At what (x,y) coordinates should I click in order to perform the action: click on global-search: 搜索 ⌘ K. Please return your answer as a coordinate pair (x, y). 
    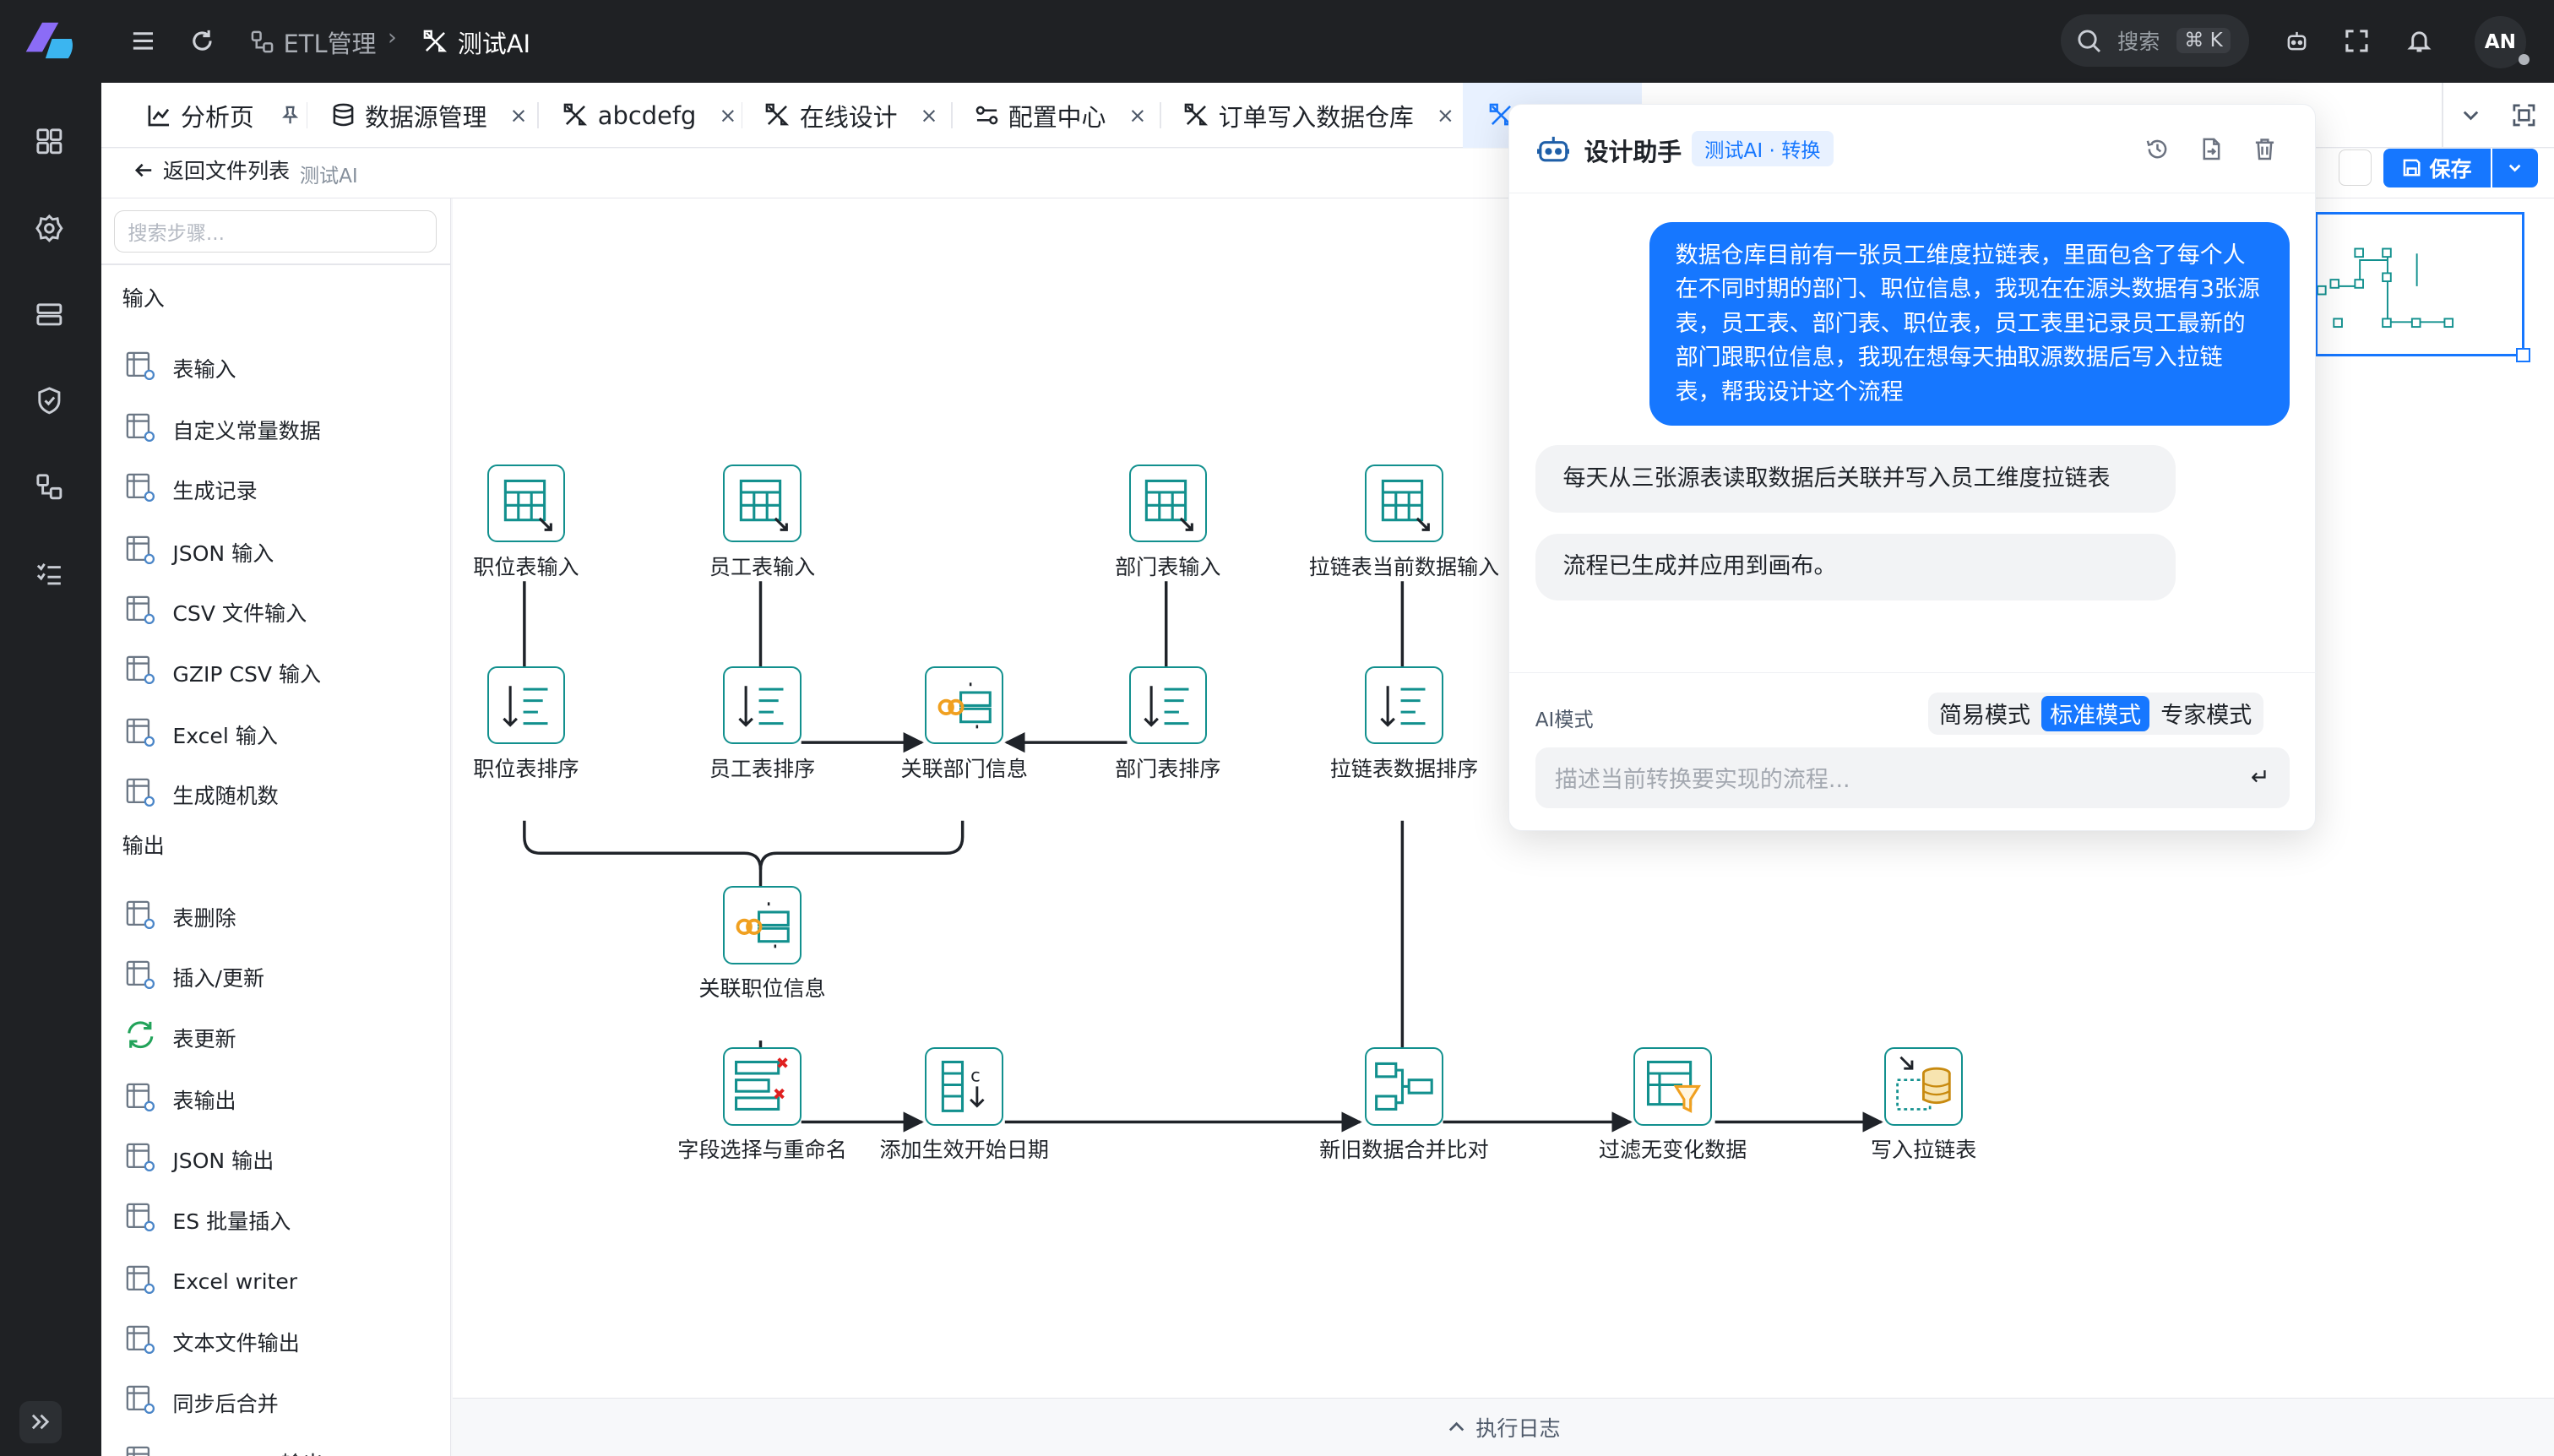
    Looking at the image, I should click on (2155, 41).